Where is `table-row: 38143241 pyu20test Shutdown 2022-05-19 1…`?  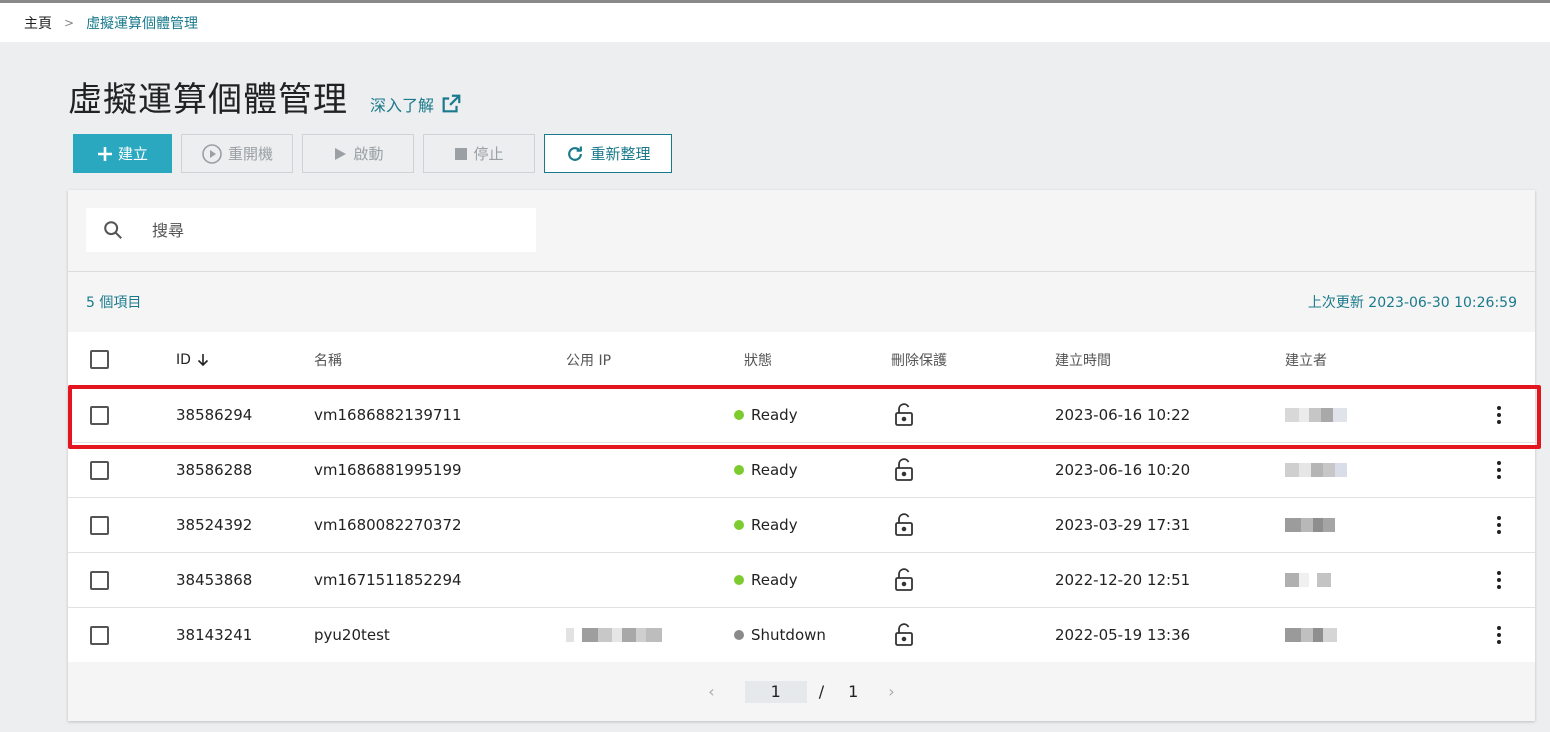 table-row: 38143241 pyu20test Shutdown 2022-05-19 1… is located at coordinates (801, 634).